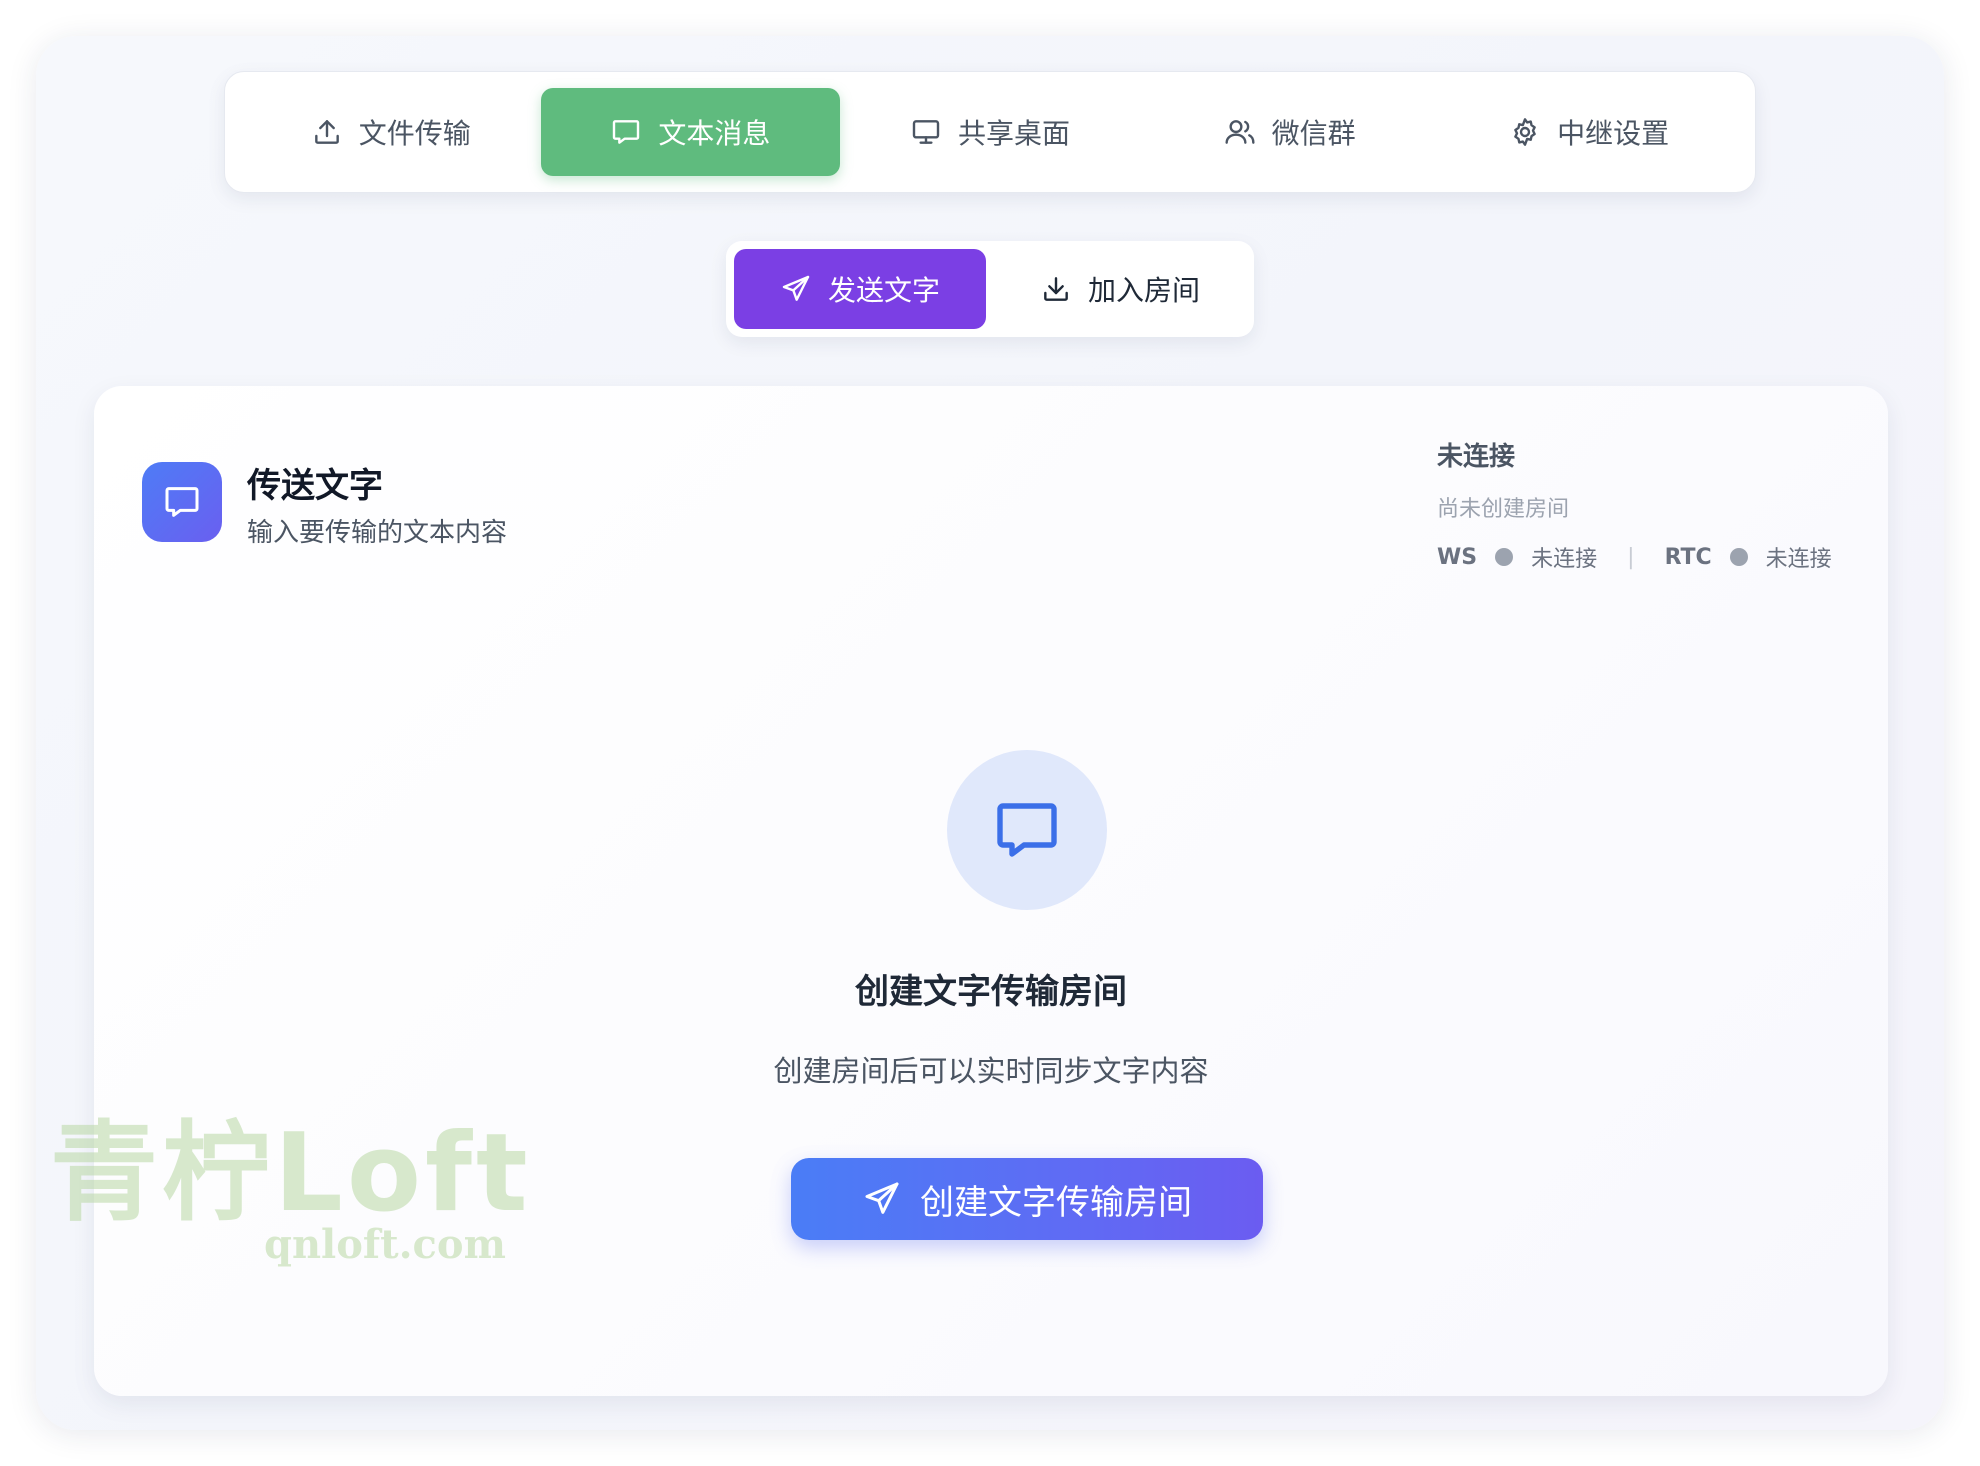  I want to click on upload-icon, so click(326, 132).